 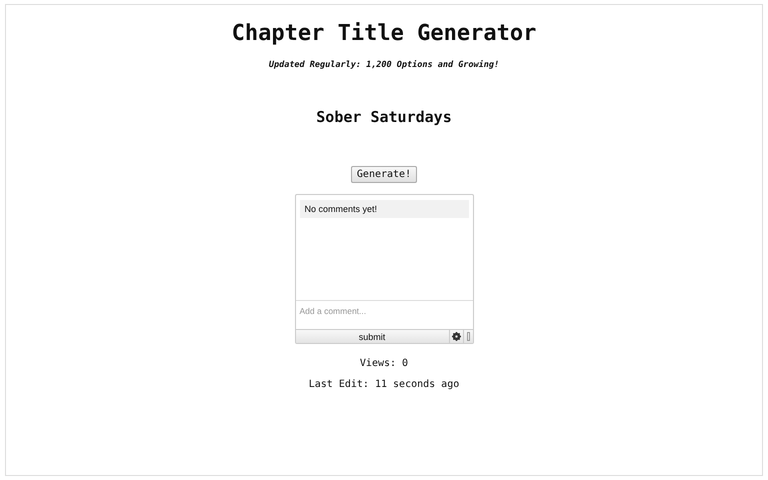 What do you see at coordinates (384, 65) in the screenshot?
I see `subtitle: Updated Regularly: 1,200 Options and Growing!` at bounding box center [384, 65].